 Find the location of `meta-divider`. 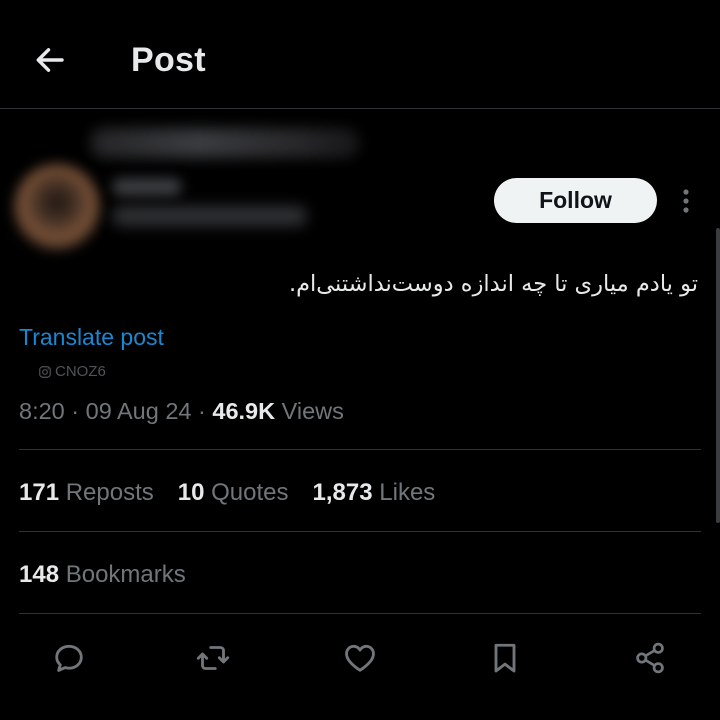

meta-divider is located at coordinates (360, 449).